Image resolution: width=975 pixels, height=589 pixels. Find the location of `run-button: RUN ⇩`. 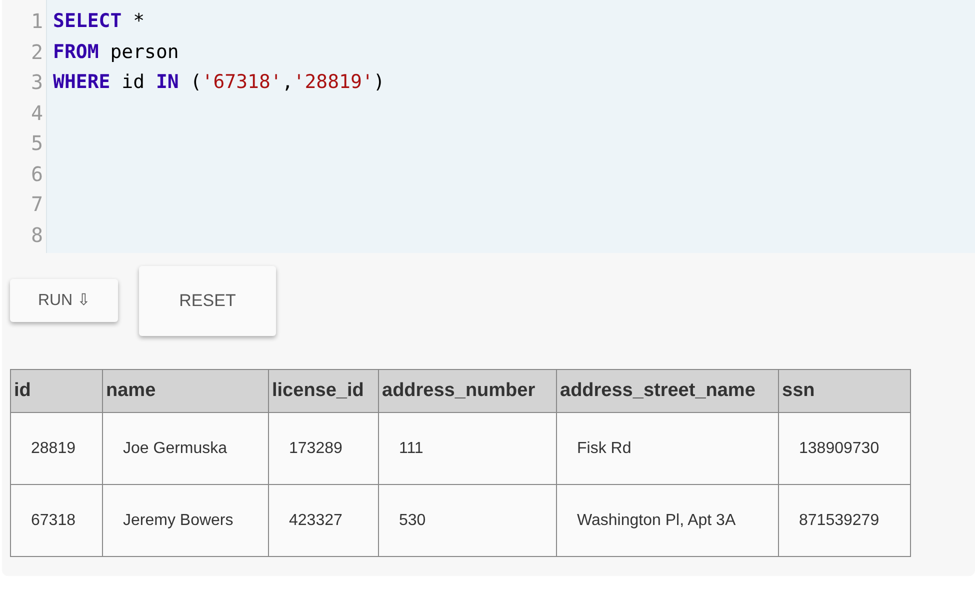

run-button: RUN ⇩ is located at coordinates (64, 300).